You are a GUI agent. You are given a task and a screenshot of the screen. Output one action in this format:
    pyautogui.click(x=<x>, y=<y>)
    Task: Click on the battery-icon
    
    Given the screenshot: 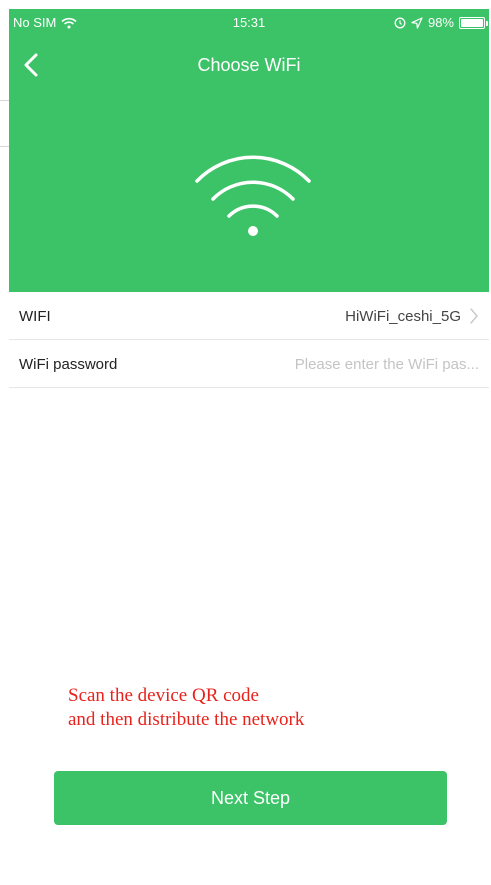 What is the action you would take?
    pyautogui.click(x=473, y=22)
    